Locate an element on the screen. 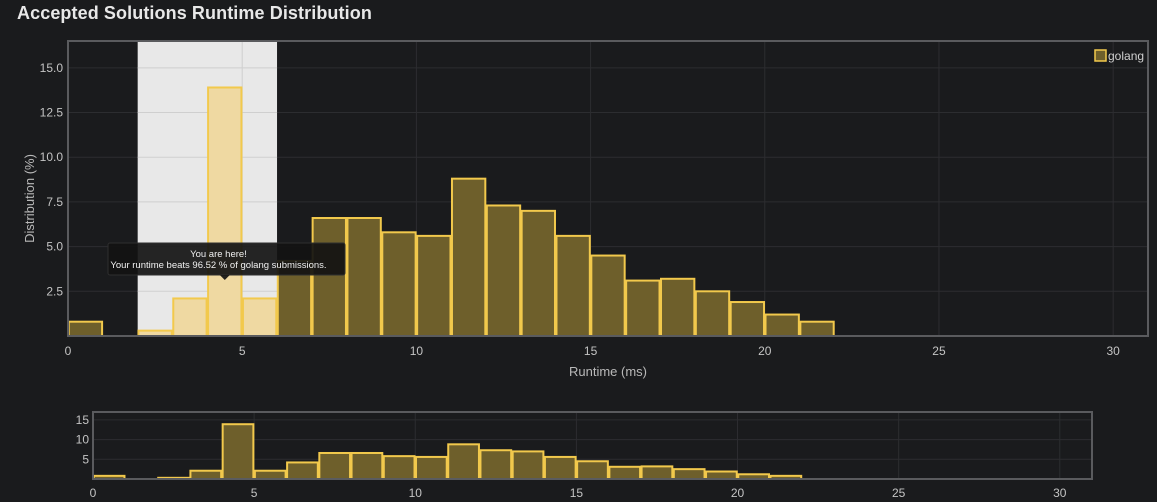 The height and width of the screenshot is (502, 1157). x-tick-label: 25 is located at coordinates (939, 351).